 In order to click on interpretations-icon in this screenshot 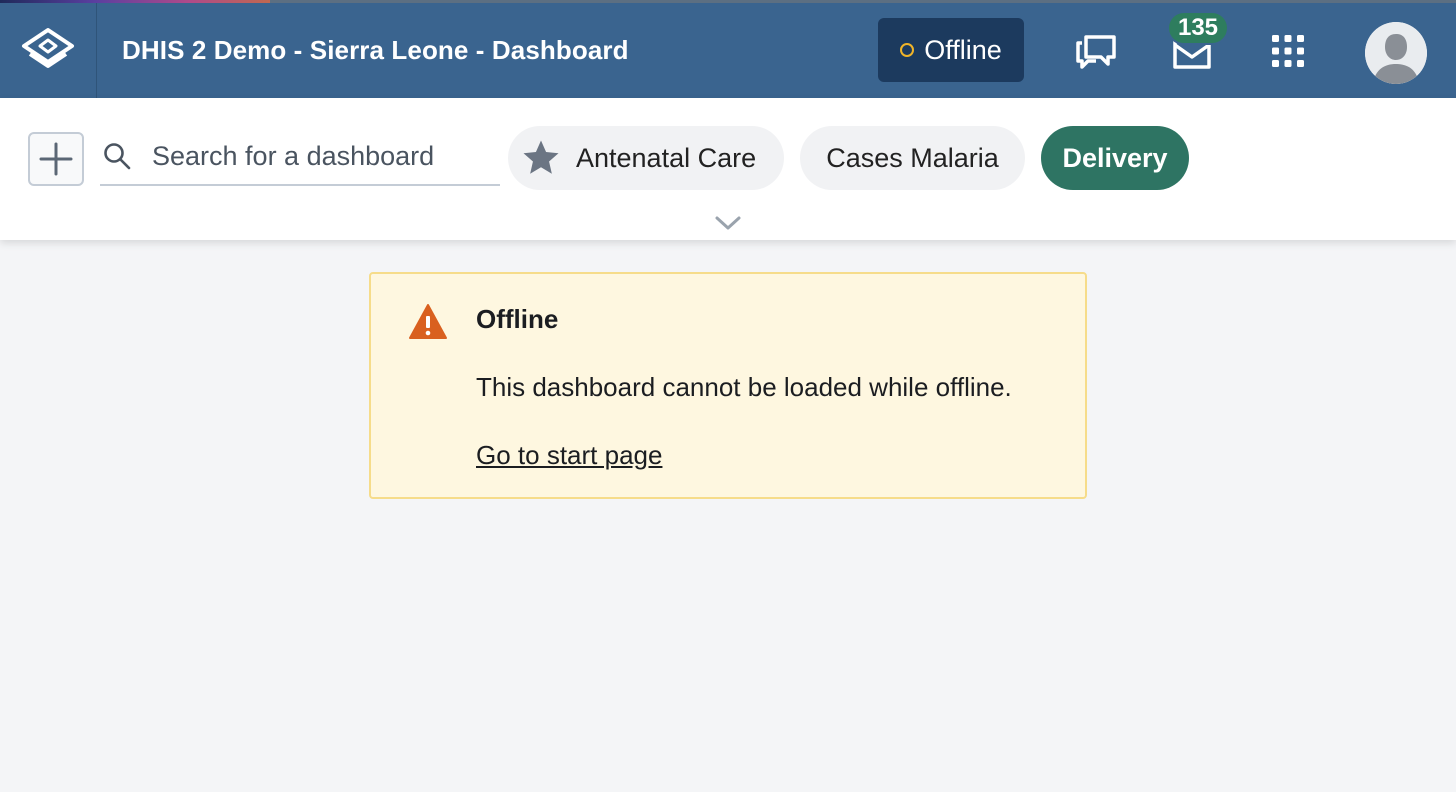, I will do `click(1096, 52)`.